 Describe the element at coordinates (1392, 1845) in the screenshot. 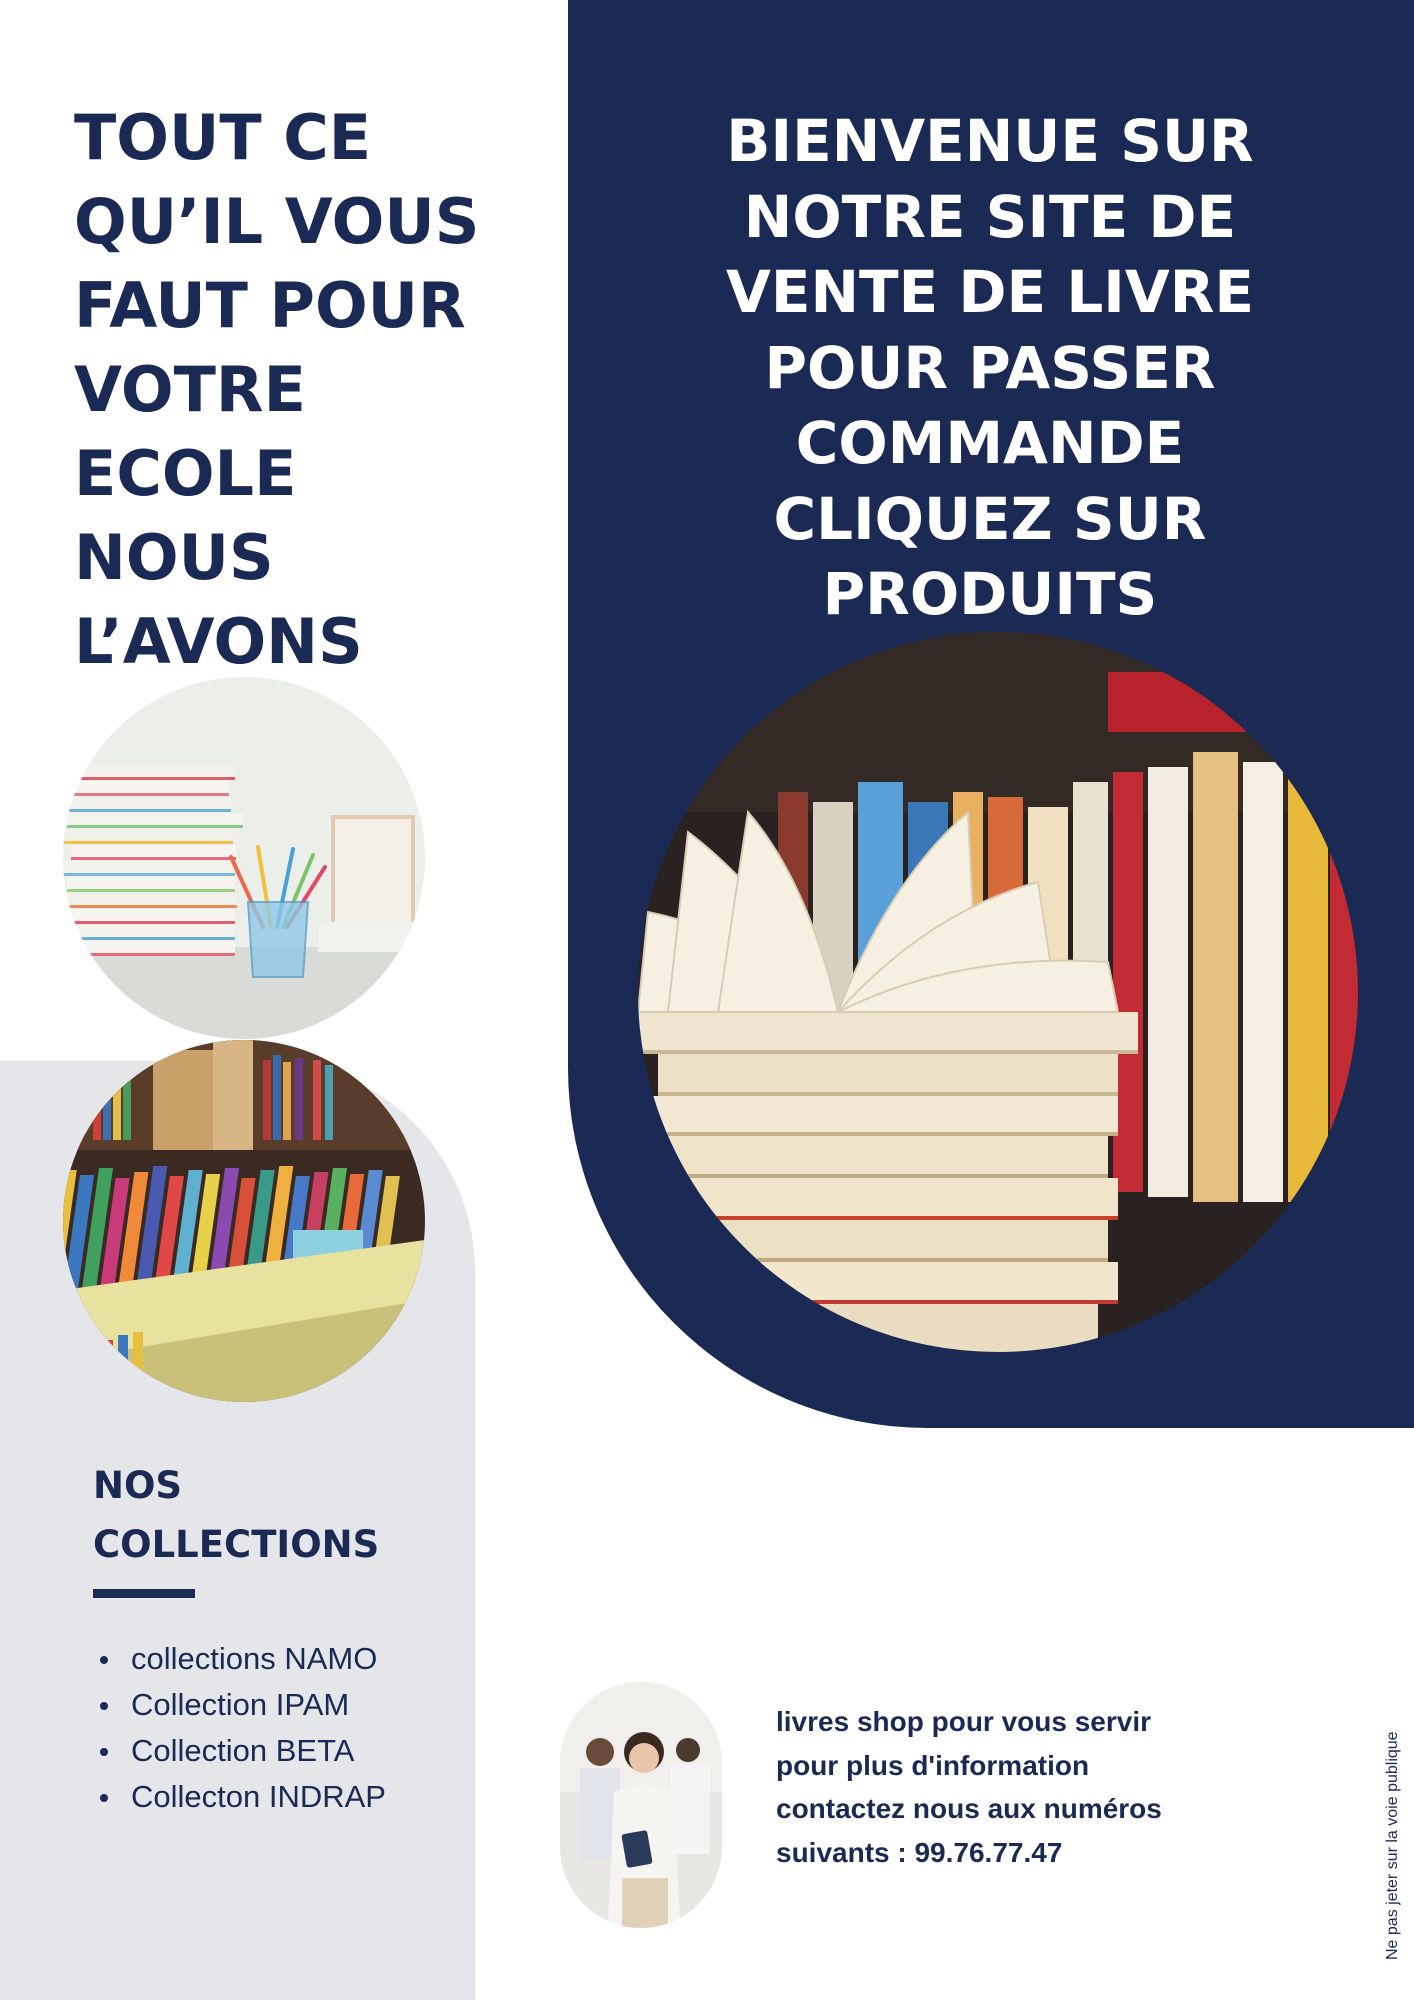

I see `disposal-notice: Ne pas jeter sur la voie publique` at that location.